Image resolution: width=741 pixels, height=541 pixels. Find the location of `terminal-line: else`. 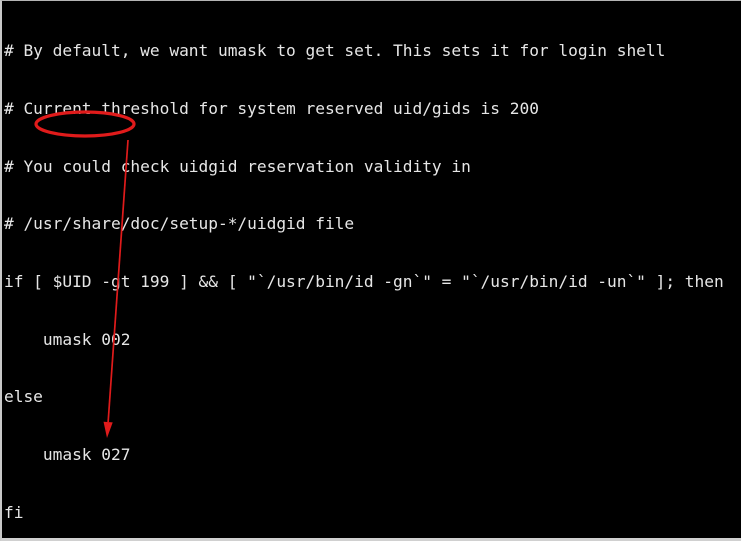

terminal-line: else is located at coordinates (23, 397).